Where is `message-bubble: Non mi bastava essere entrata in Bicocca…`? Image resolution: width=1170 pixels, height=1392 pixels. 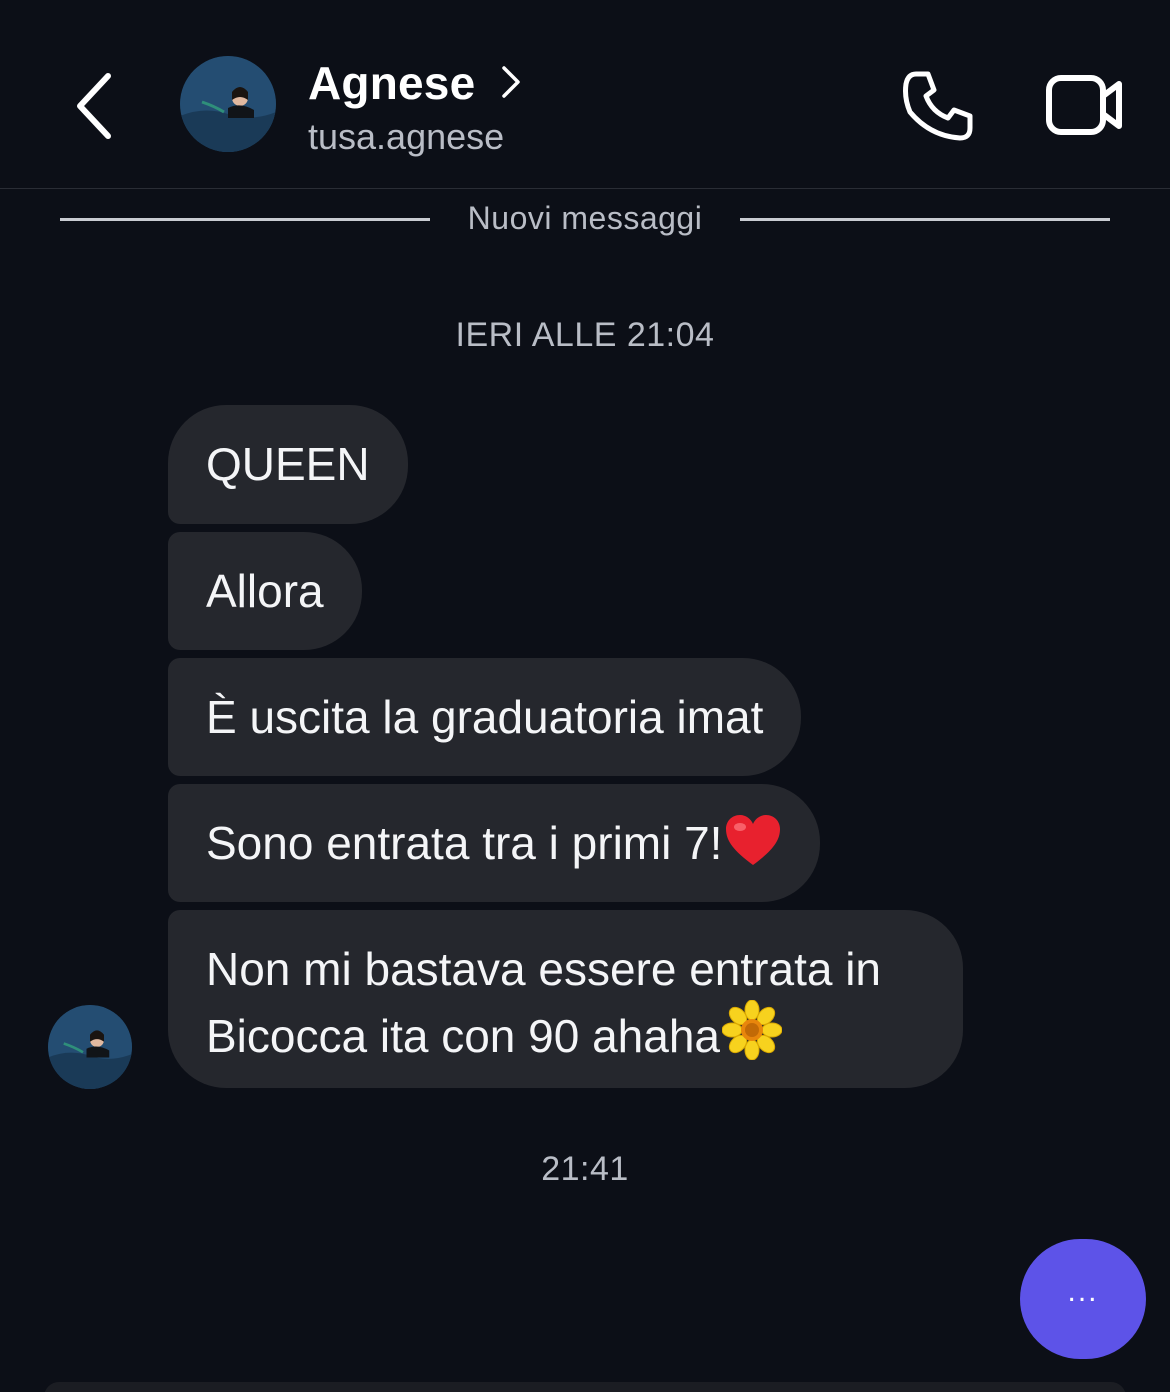
message-bubble: Non mi bastava essere entrata in Bicocca… is located at coordinates (565, 999).